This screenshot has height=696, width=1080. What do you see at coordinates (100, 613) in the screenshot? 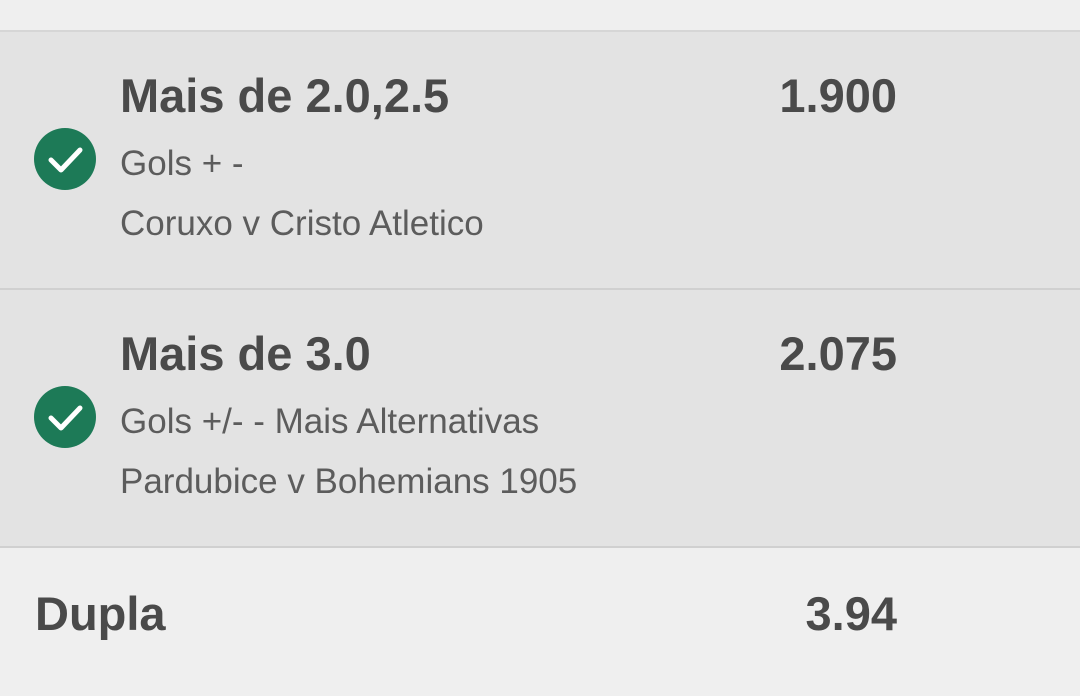
I see `bet-type-label: Dupla` at bounding box center [100, 613].